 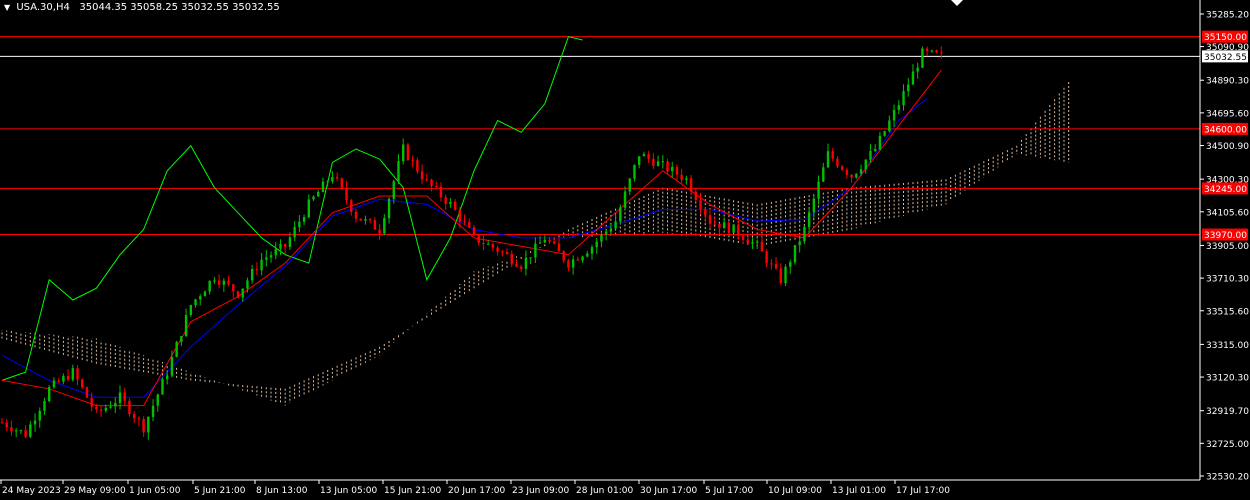 What do you see at coordinates (282, 491) in the screenshot?
I see `time-tick-label: 8 Jun 13:00` at bounding box center [282, 491].